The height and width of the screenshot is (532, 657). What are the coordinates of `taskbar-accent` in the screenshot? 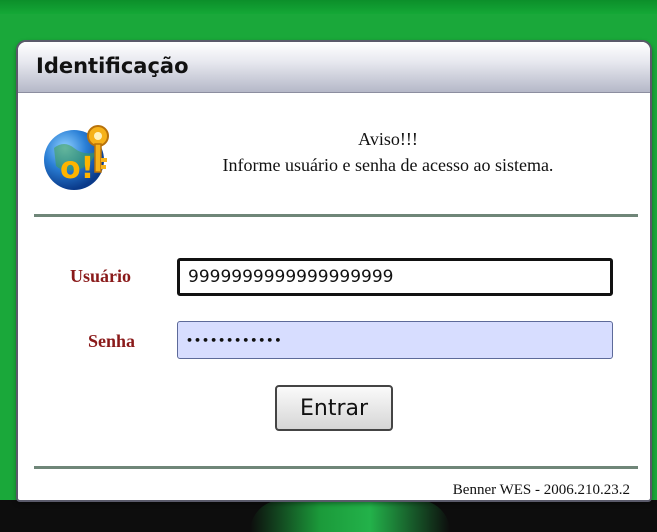 It's located at (350, 516).